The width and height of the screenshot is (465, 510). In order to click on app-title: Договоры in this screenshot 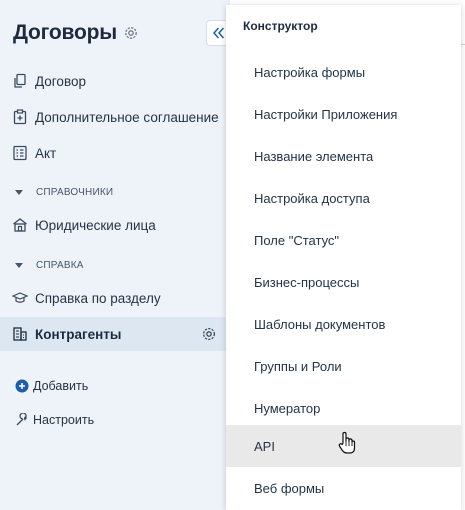, I will do `click(65, 32)`.